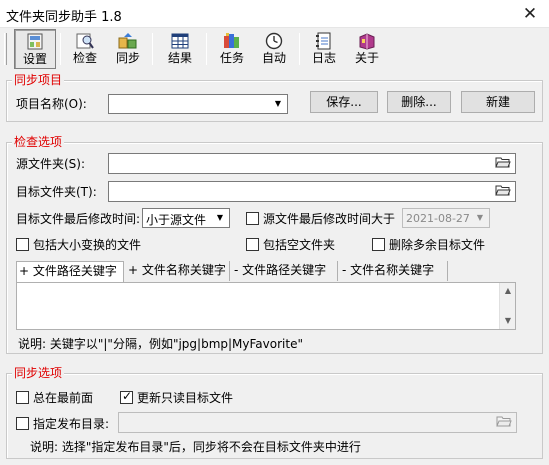 The image size is (549, 465). I want to click on tab-exclude-name: - 文件名称关键字, so click(394, 271).